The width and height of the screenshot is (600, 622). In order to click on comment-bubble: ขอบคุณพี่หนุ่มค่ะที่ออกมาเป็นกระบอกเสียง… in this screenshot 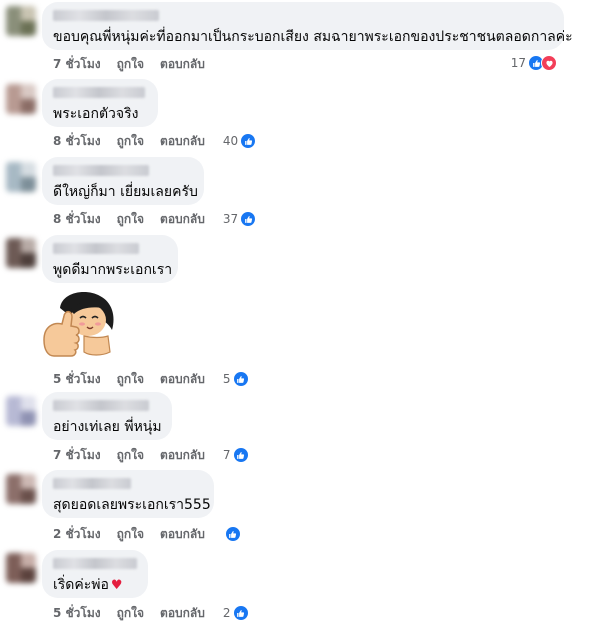, I will do `click(307, 26)`.